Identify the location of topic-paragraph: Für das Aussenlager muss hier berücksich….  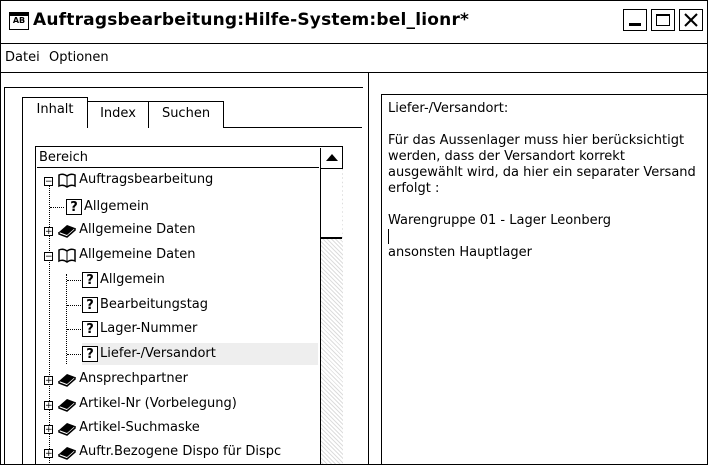
(542, 164).